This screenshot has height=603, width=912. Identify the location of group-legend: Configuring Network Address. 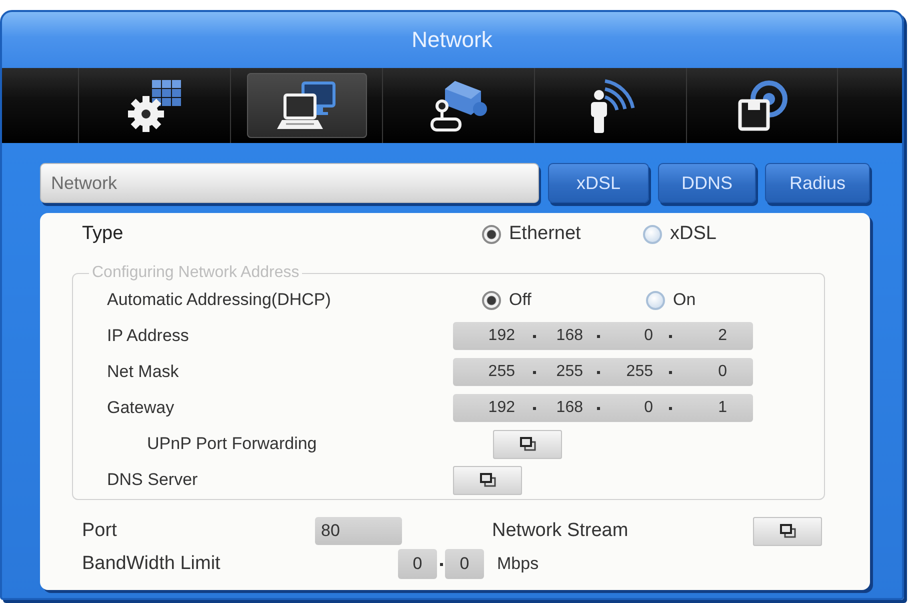
(195, 273).